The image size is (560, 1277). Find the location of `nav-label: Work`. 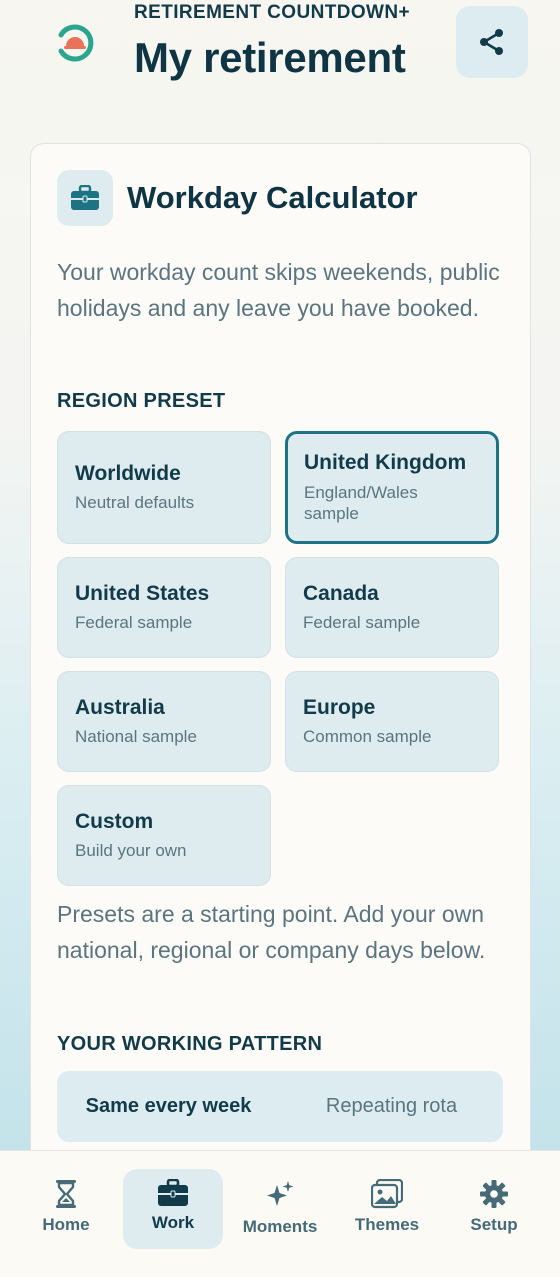

nav-label: Work is located at coordinates (173, 1222).